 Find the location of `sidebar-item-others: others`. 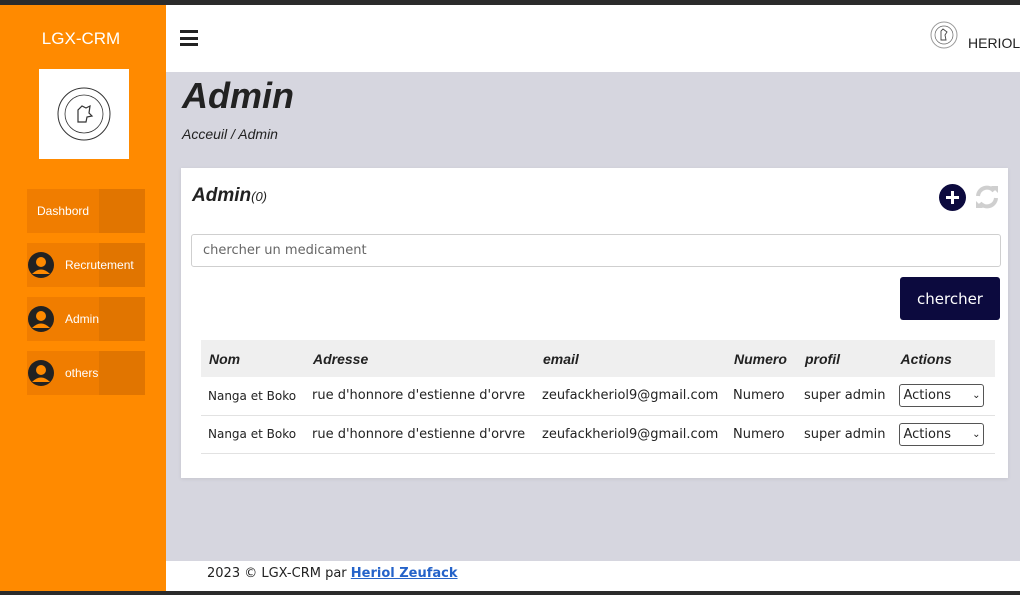

sidebar-item-others: others is located at coordinates (86, 373).